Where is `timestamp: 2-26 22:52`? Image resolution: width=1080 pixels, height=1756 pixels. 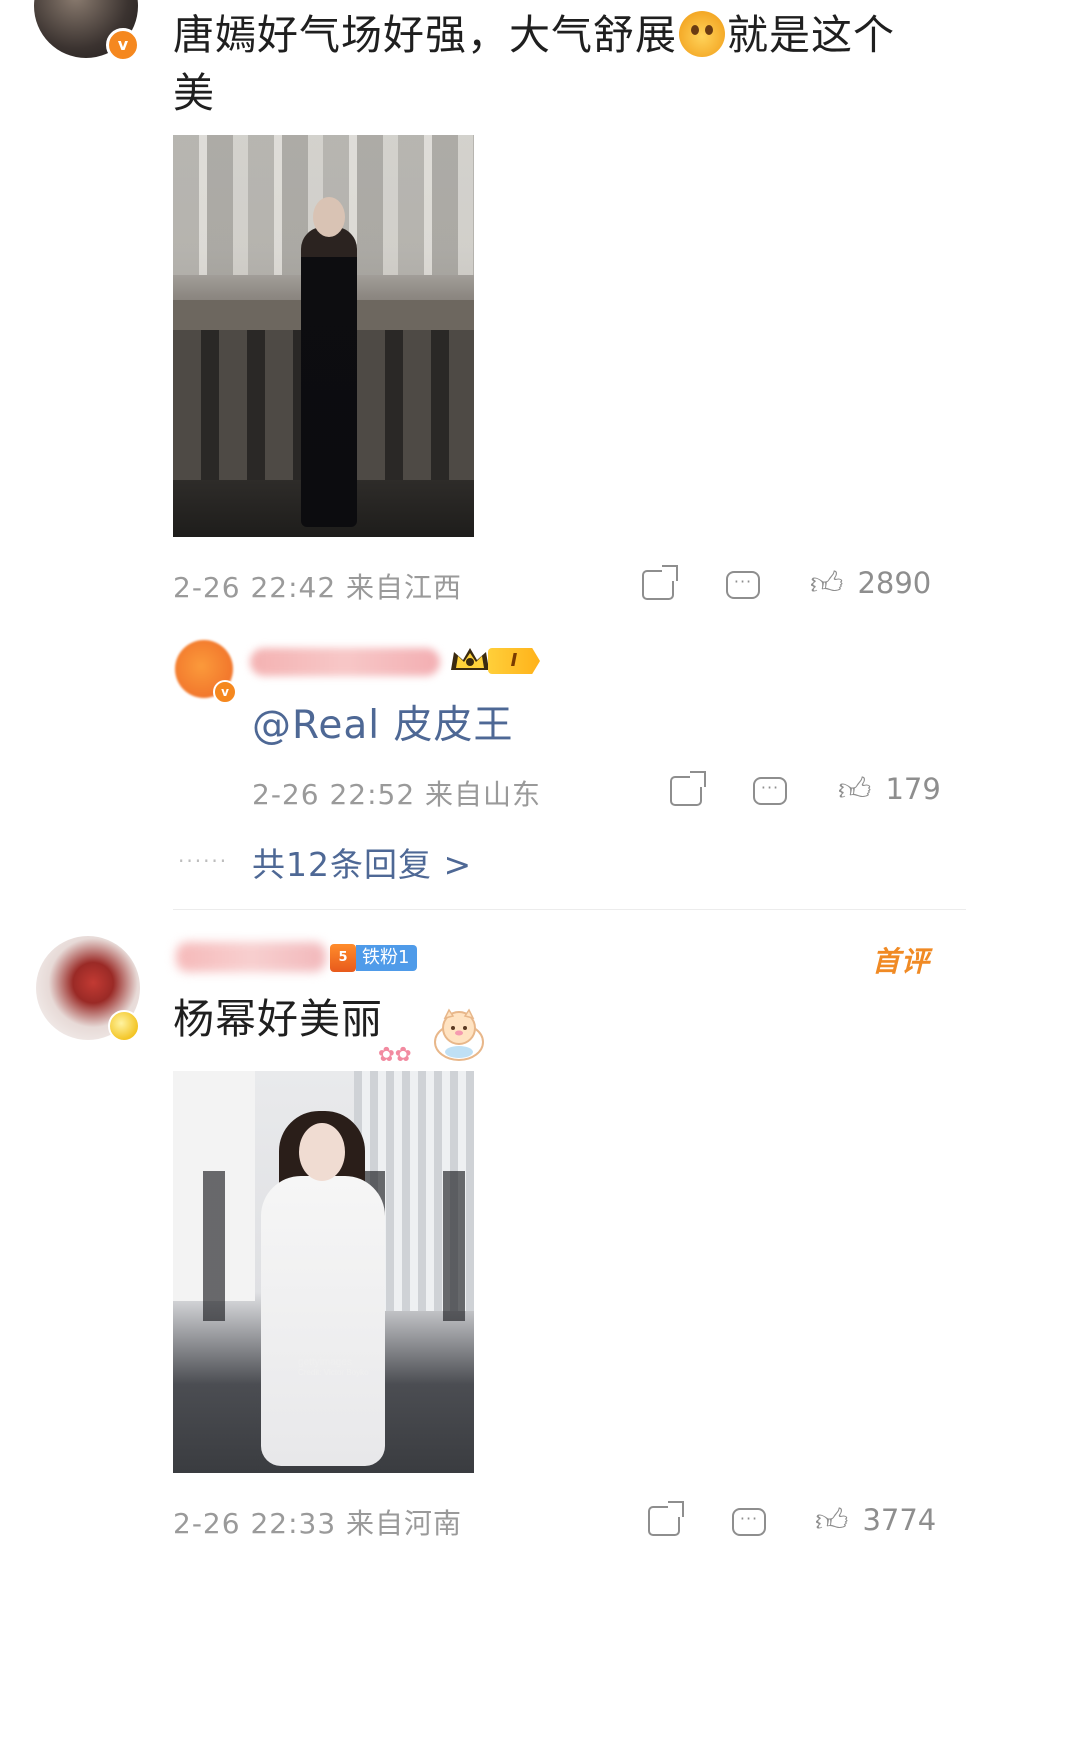
timestamp: 2-26 22:52 is located at coordinates (334, 794).